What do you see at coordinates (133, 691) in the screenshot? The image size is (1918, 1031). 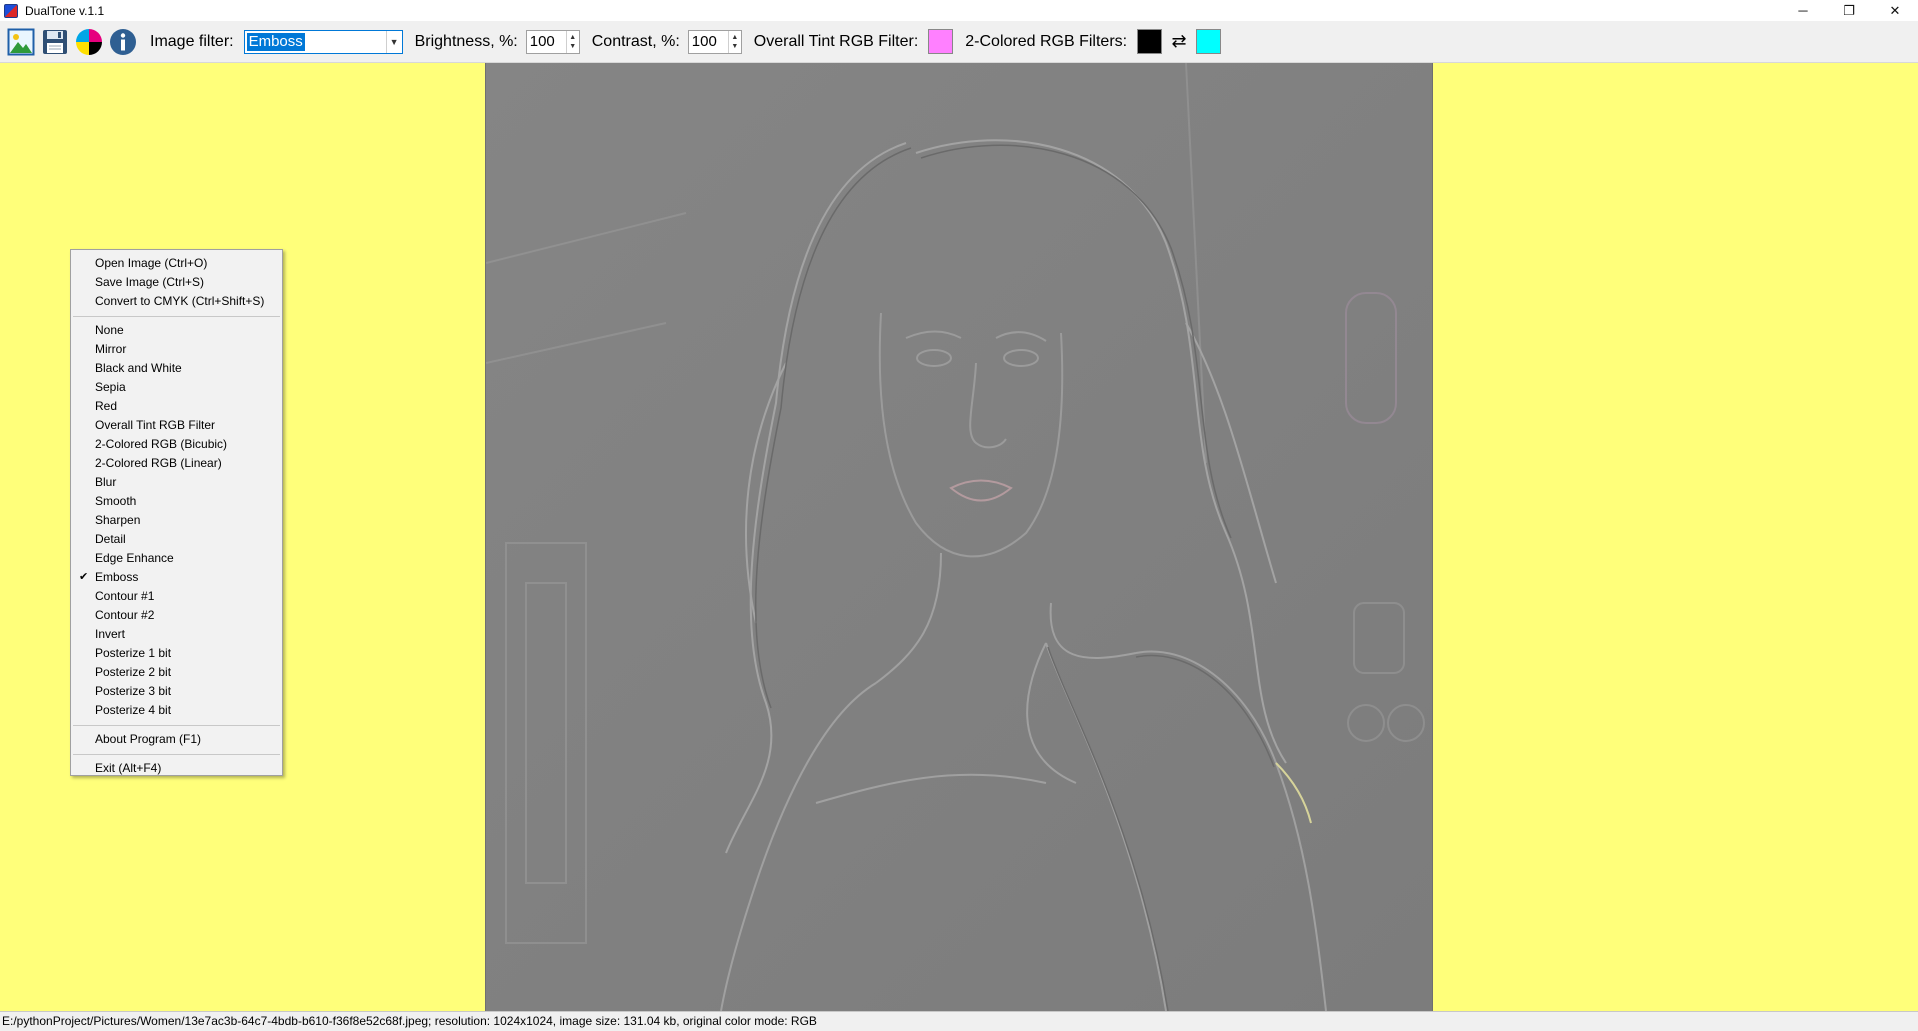 I see `menu-item-label: Posterize 3 bit` at bounding box center [133, 691].